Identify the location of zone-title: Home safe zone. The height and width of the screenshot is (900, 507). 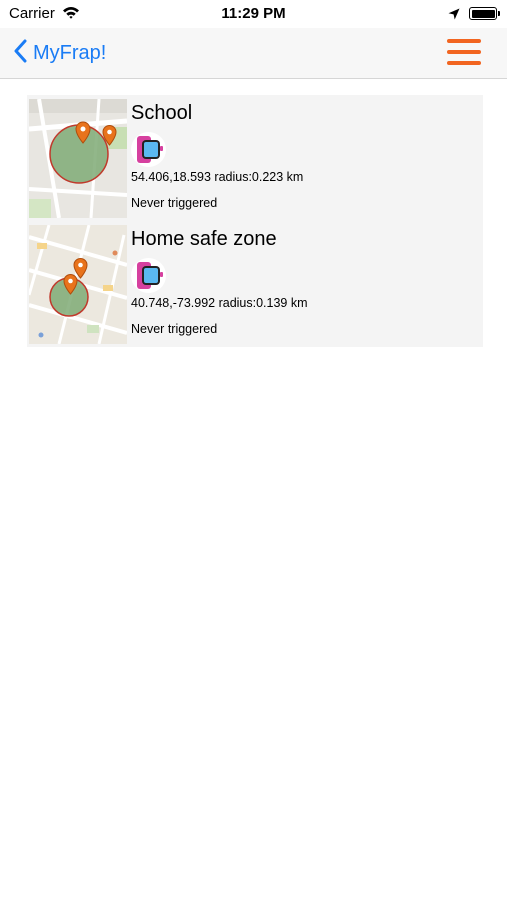
(204, 239).